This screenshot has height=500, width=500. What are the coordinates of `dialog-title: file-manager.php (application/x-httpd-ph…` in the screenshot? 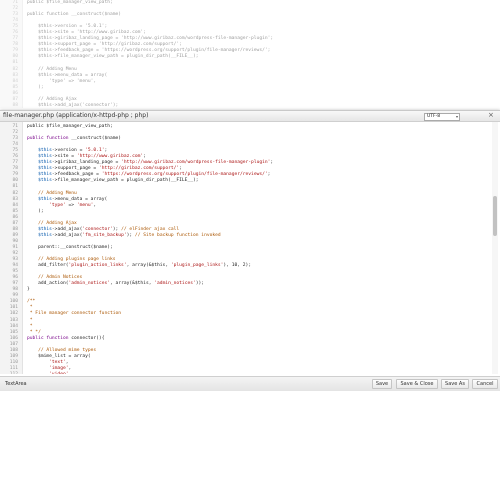 It's located at (76, 115).